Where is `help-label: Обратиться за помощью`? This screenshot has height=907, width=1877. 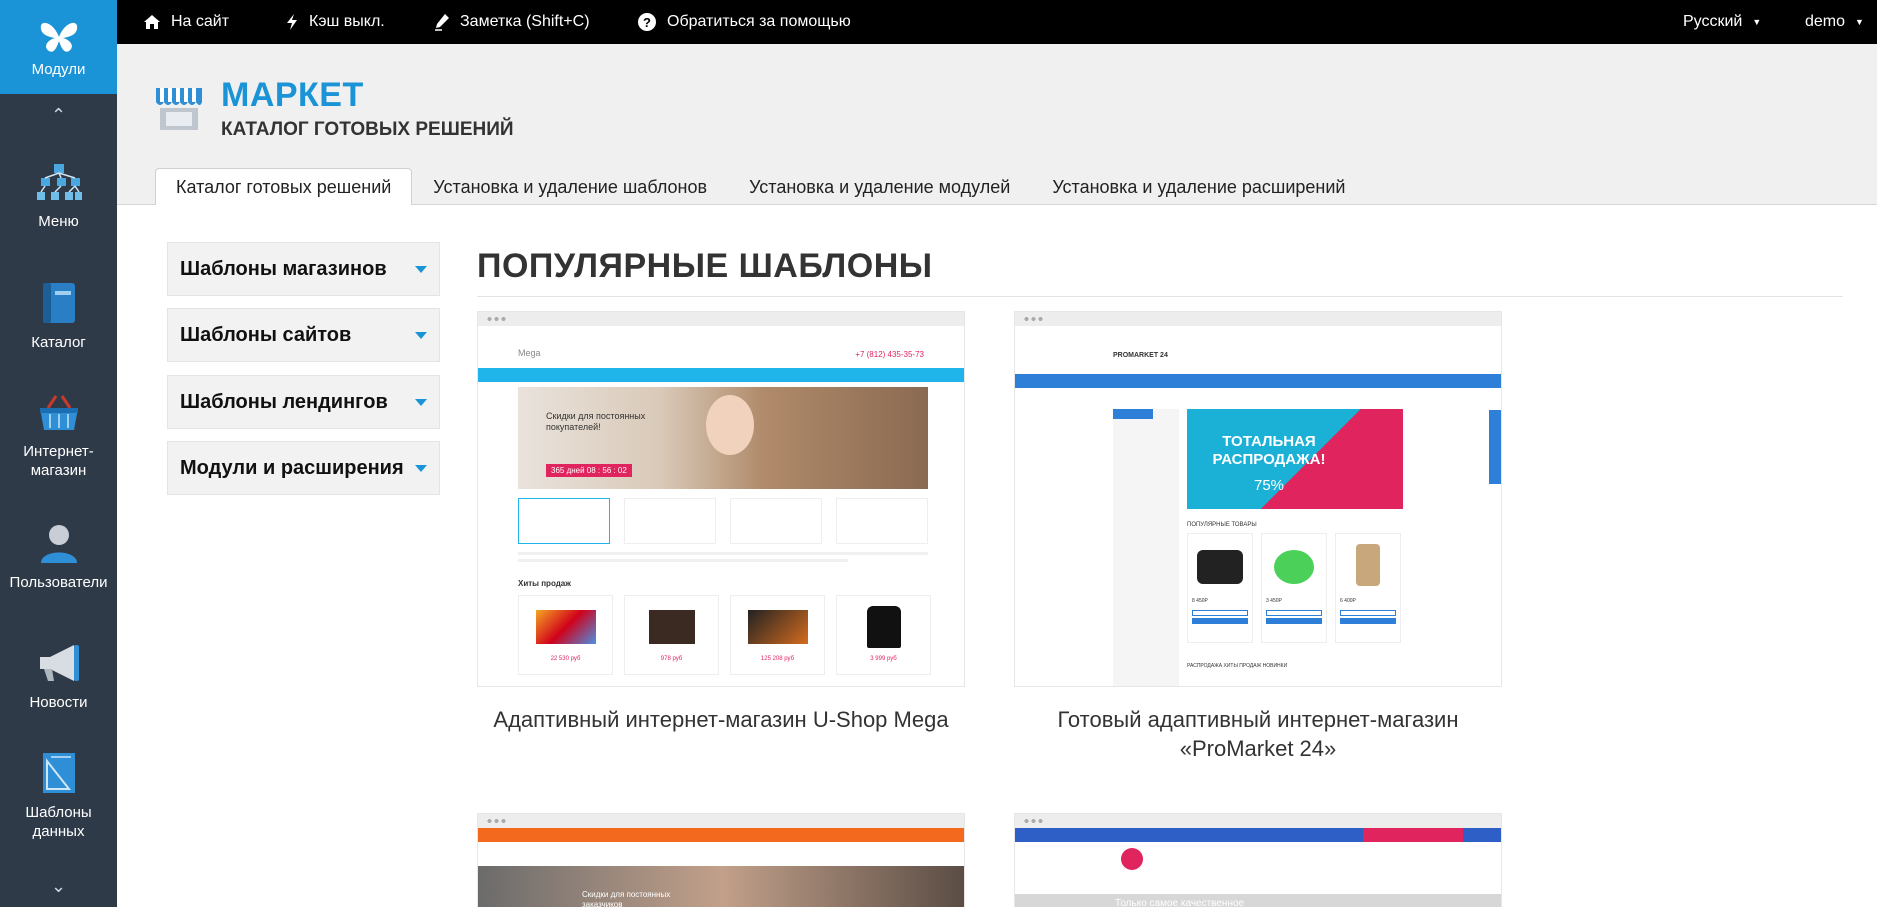
help-label: Обратиться за помощью is located at coordinates (759, 21).